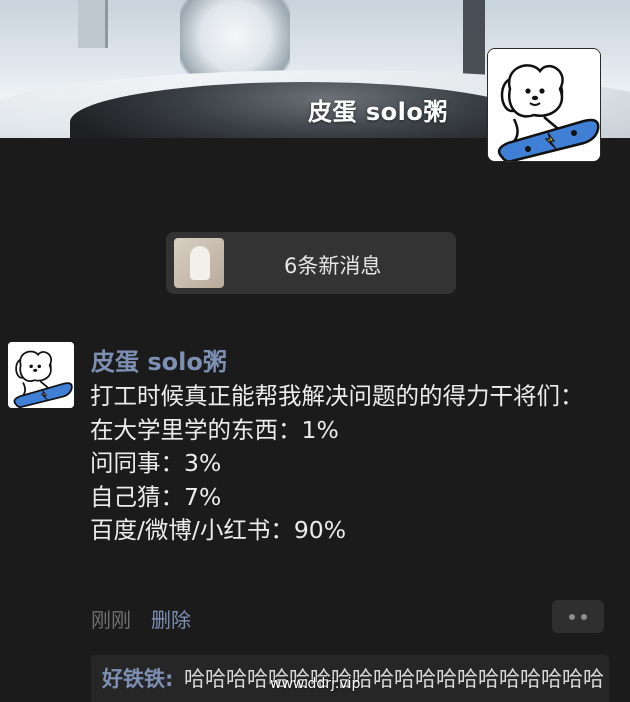  Describe the element at coordinates (93, 24) in the screenshot. I see `cover-snow-post` at that location.